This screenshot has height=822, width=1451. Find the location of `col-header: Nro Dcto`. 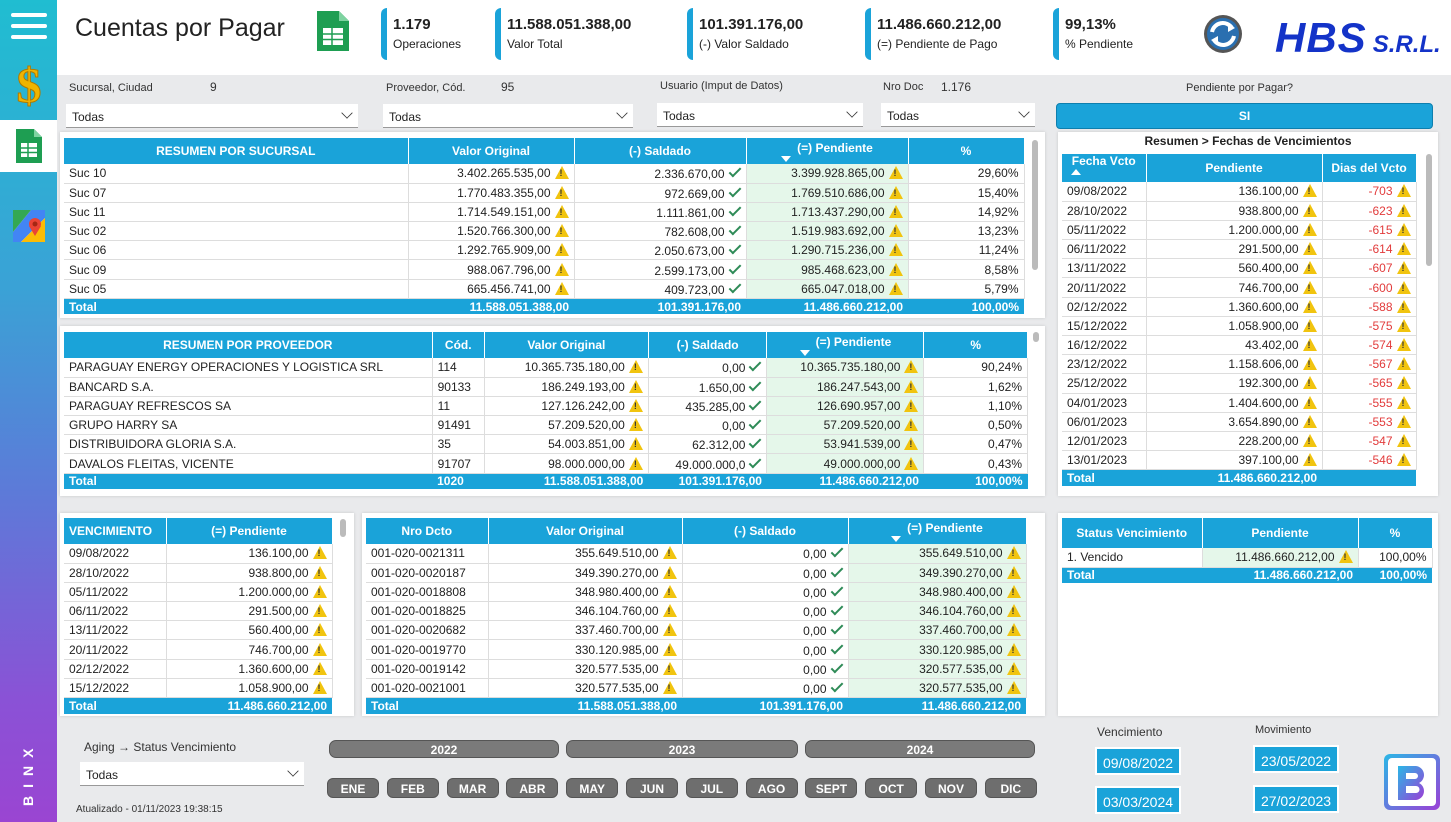

col-header: Nro Dcto is located at coordinates (427, 531).